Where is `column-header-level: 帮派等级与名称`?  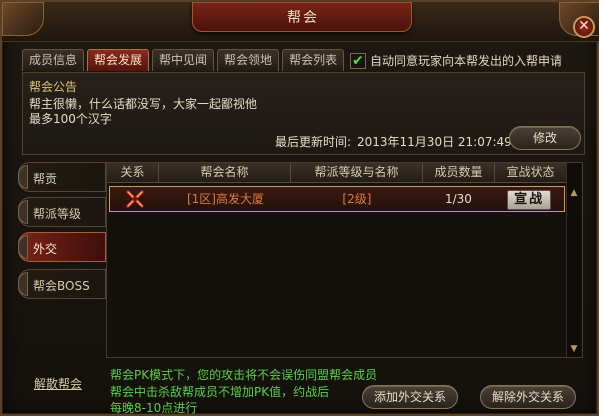
column-header-level: 帮派等级与名称 is located at coordinates (357, 173).